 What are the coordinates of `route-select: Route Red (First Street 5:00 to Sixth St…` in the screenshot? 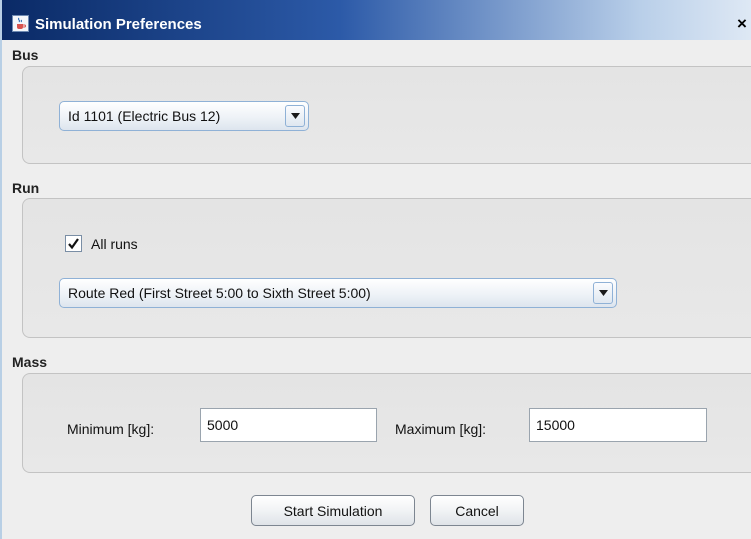 It's located at (338, 293).